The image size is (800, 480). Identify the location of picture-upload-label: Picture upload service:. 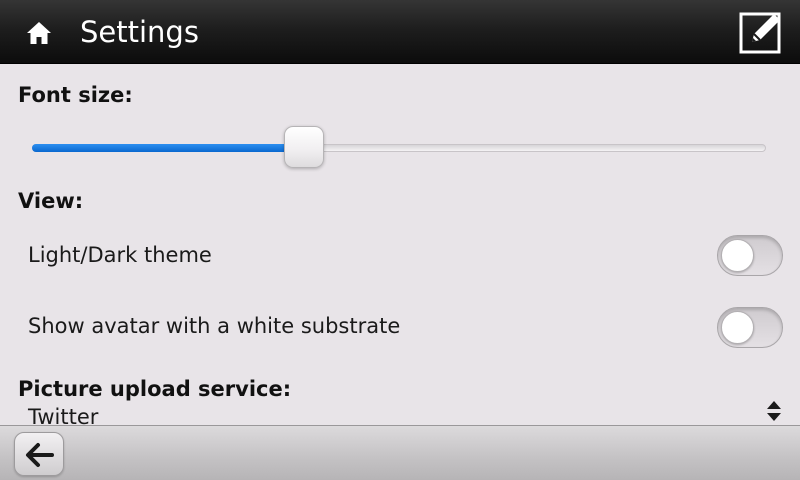
(155, 389).